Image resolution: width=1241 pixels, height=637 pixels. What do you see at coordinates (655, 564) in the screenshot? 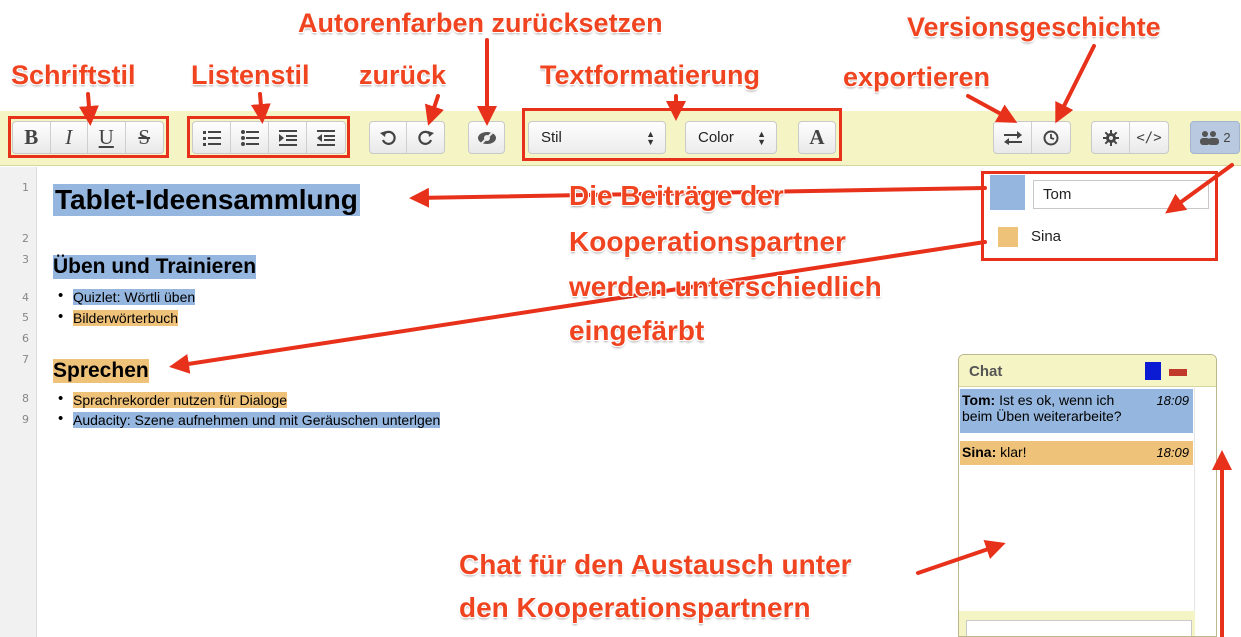
I see `annotation-chat-line: Chat für den Austausch unter` at bounding box center [655, 564].